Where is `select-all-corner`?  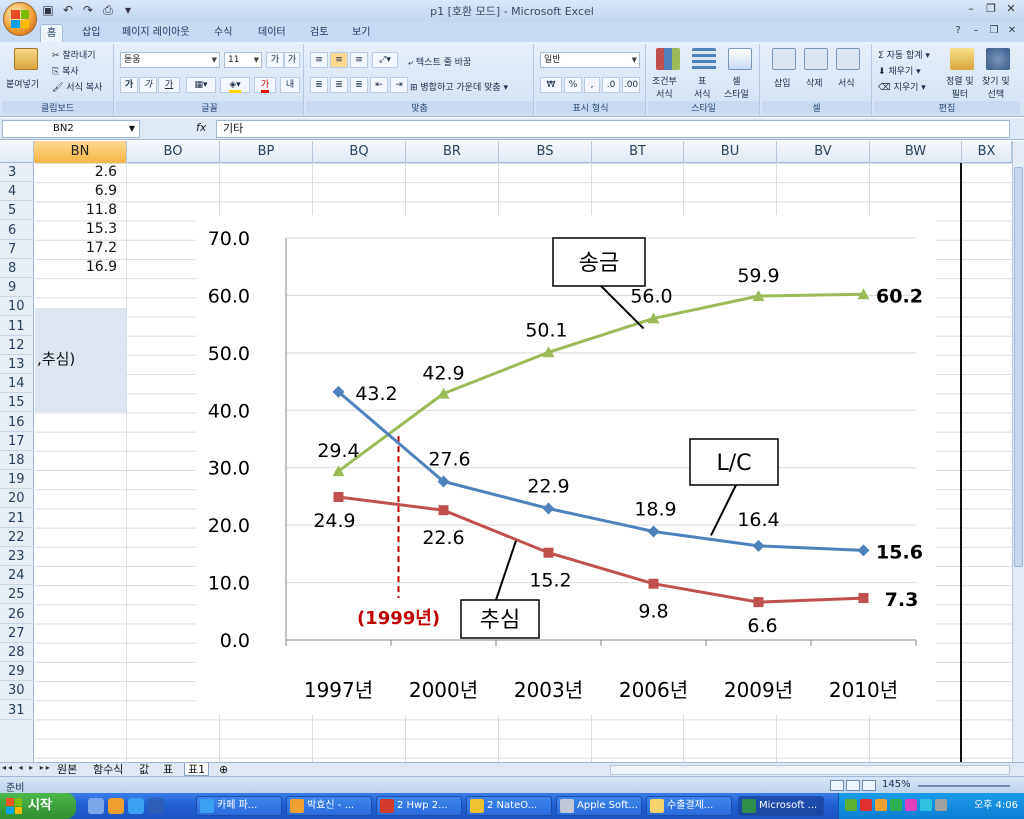
select-all-corner is located at coordinates (17, 152).